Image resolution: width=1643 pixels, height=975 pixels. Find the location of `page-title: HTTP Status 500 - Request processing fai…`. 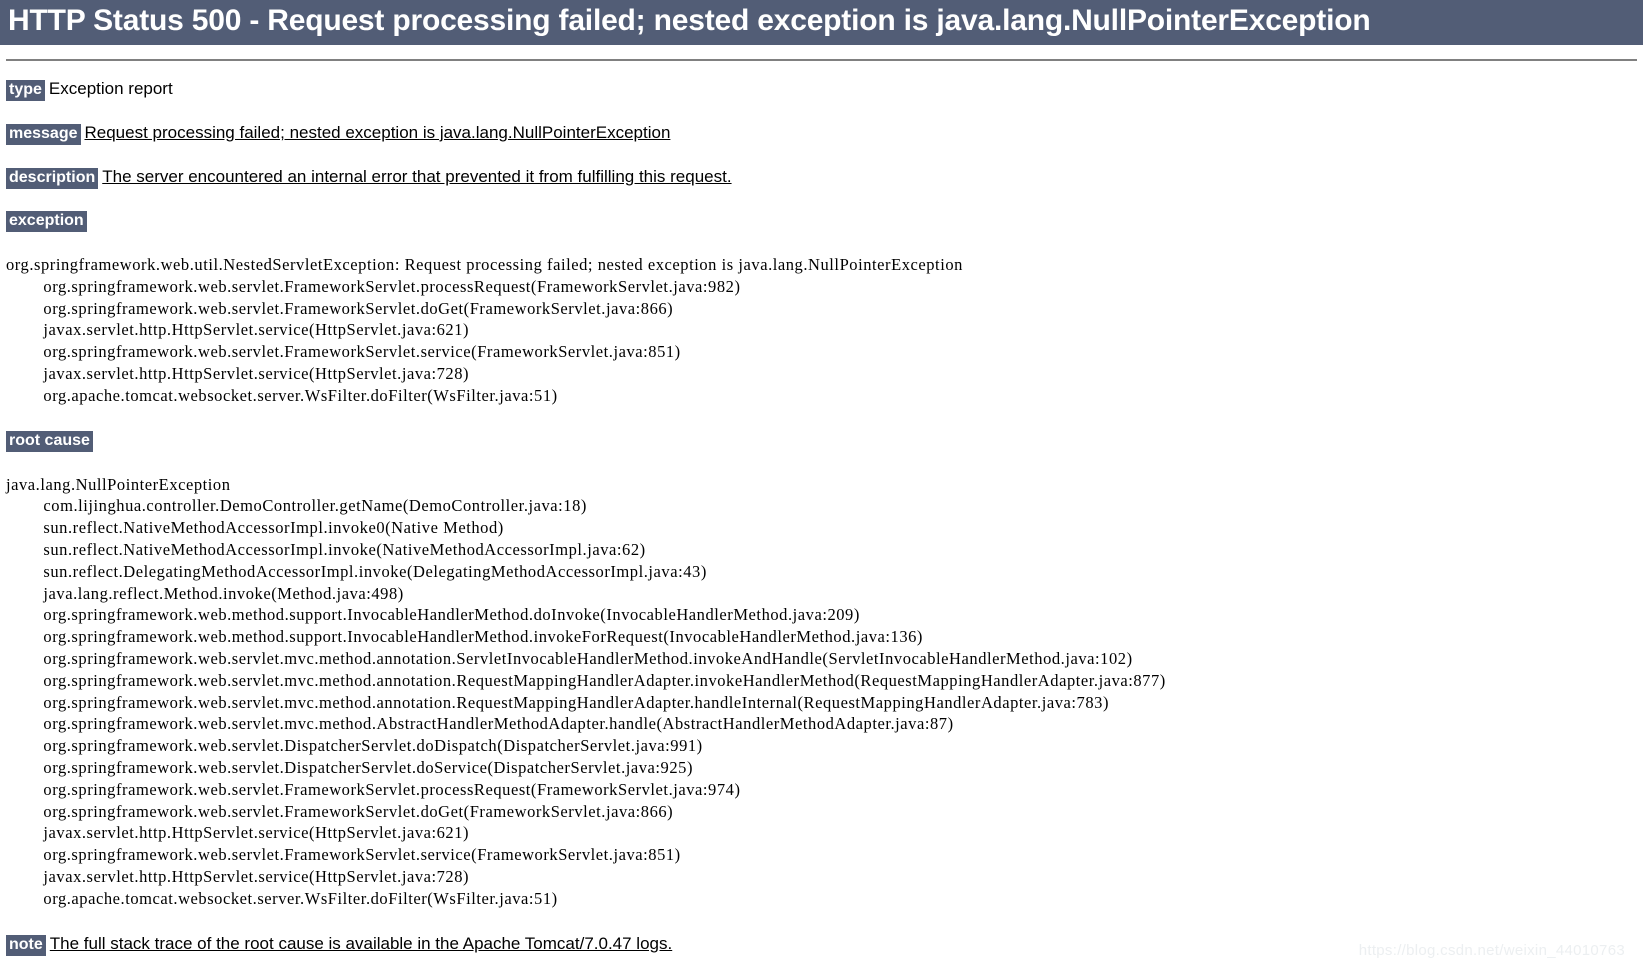

page-title: HTTP Status 500 - Request processing fai… is located at coordinates (689, 20).